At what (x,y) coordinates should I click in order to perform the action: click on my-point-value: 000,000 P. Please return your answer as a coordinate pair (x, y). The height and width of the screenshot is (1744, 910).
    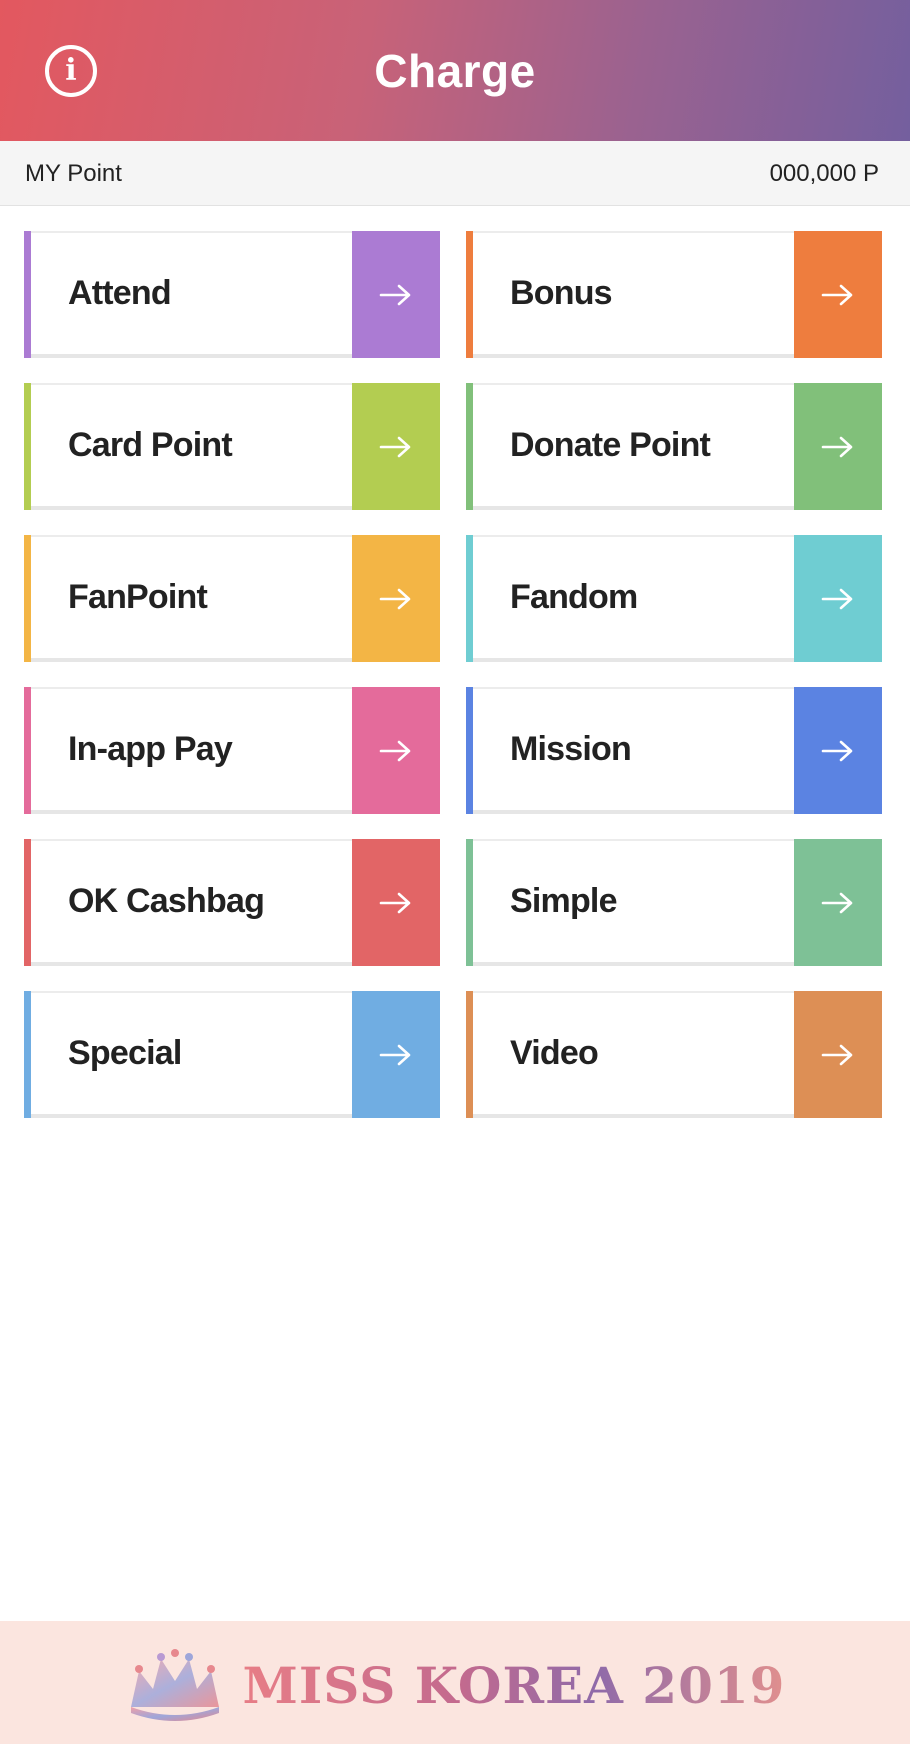
    Looking at the image, I should click on (824, 173).